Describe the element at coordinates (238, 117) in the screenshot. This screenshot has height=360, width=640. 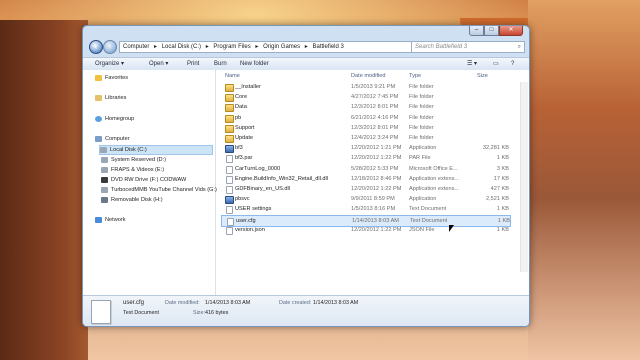
I see `file-name: pb` at that location.